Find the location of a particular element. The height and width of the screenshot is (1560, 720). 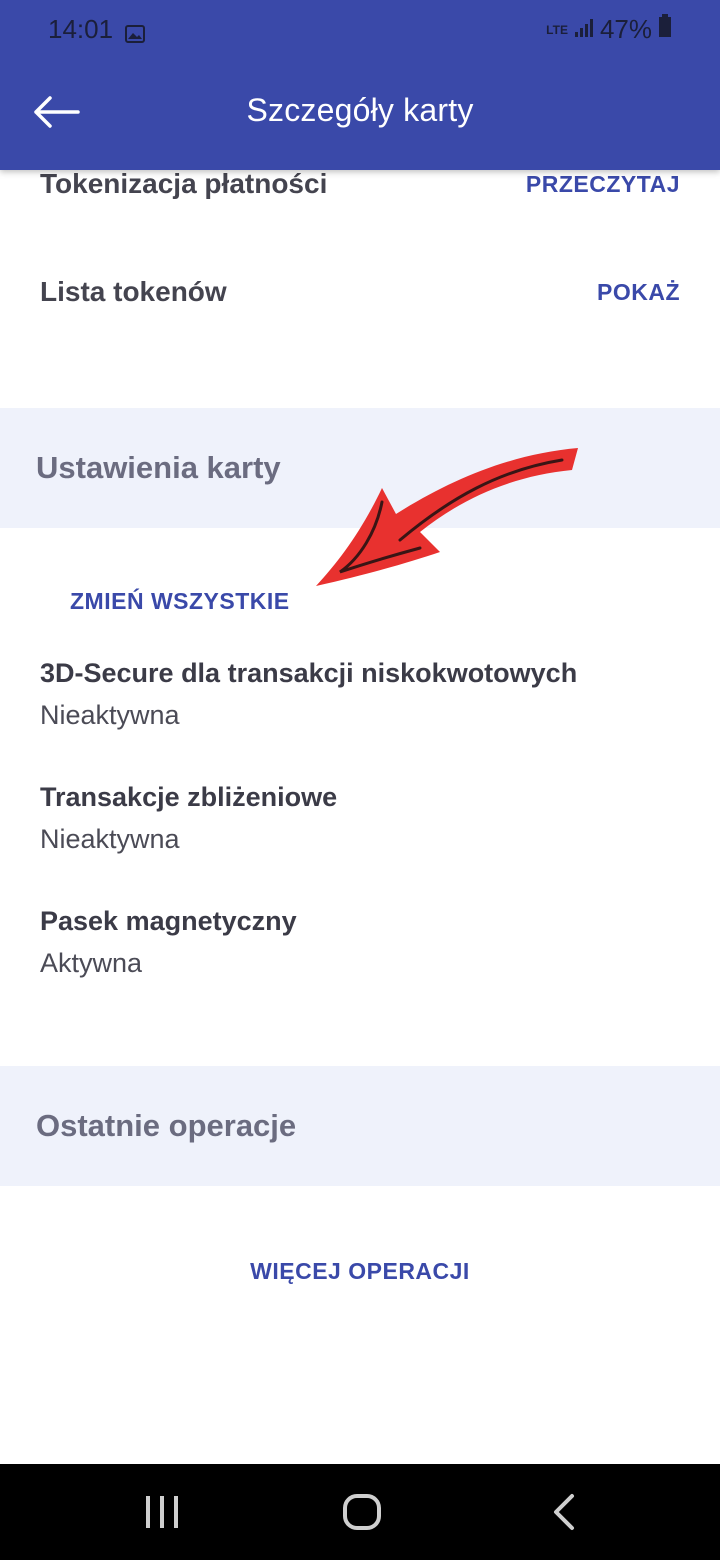

system-nav-bar is located at coordinates (360, 1512).